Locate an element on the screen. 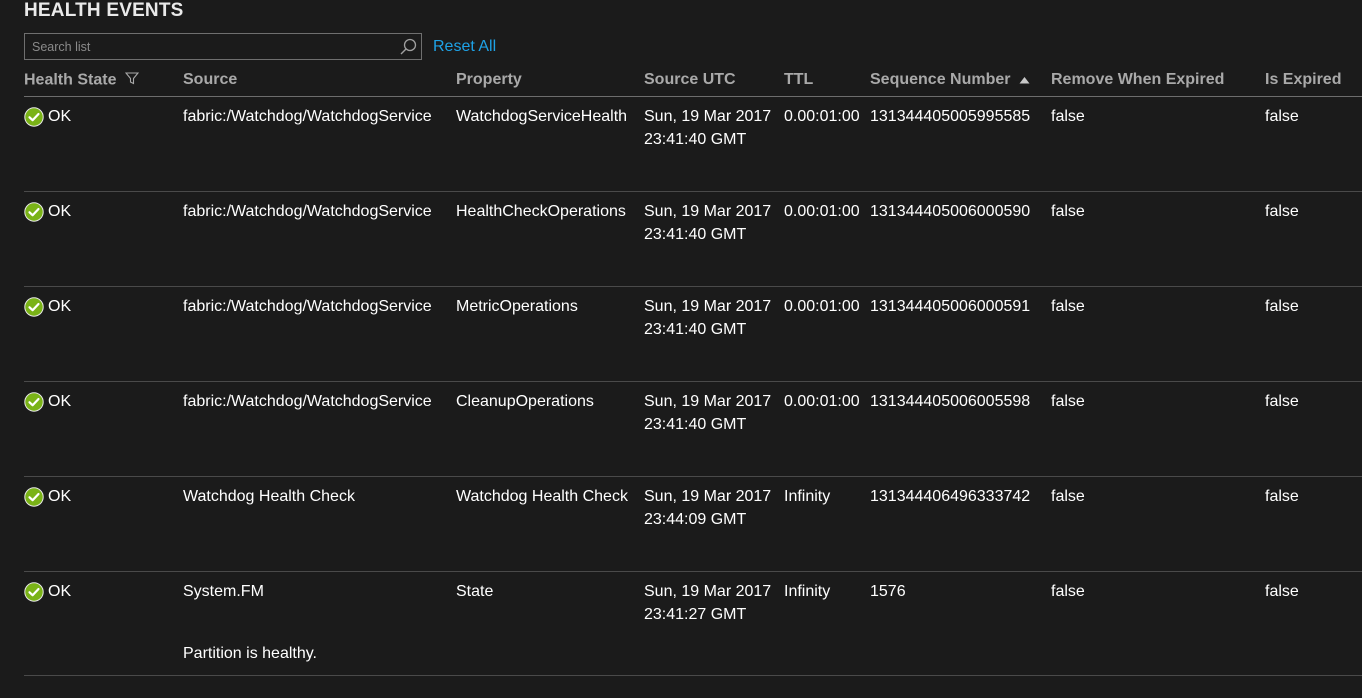 Image resolution: width=1362 pixels, height=698 pixels. sequence-number-cell: 131344406496333742 is located at coordinates (950, 496).